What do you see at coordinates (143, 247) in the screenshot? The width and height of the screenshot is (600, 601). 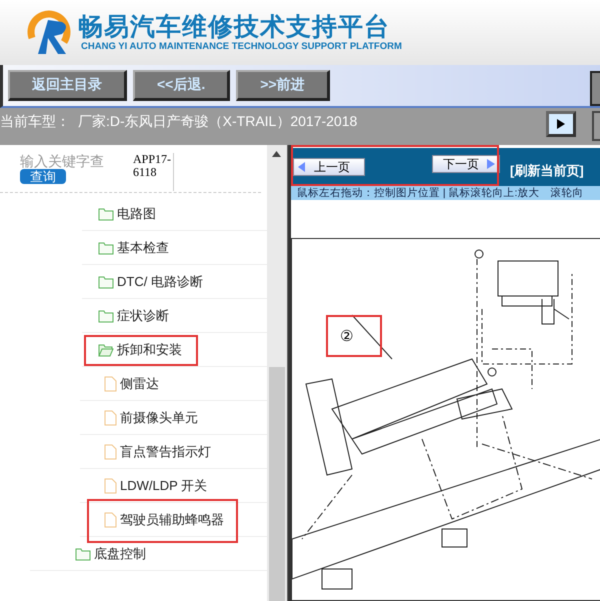 I see `folder-item: 基本检查` at bounding box center [143, 247].